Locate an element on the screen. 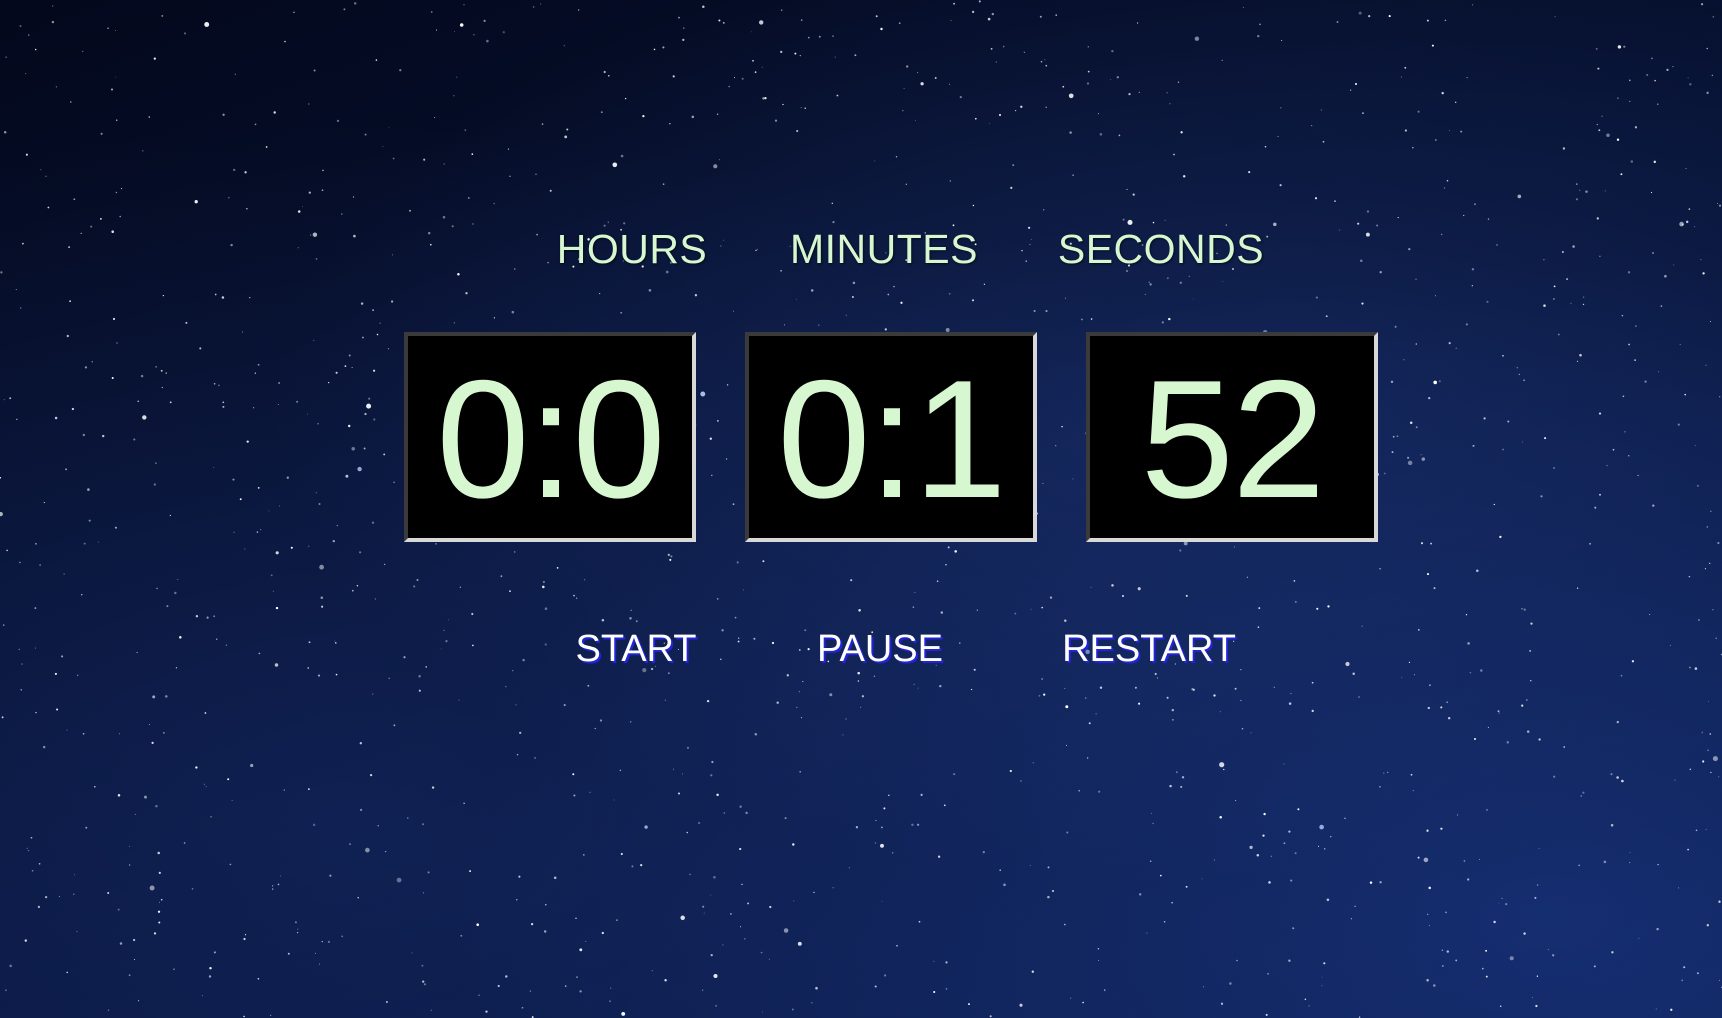 Image resolution: width=1722 pixels, height=1018 pixels. minutes-value: 0:1 is located at coordinates (892, 439).